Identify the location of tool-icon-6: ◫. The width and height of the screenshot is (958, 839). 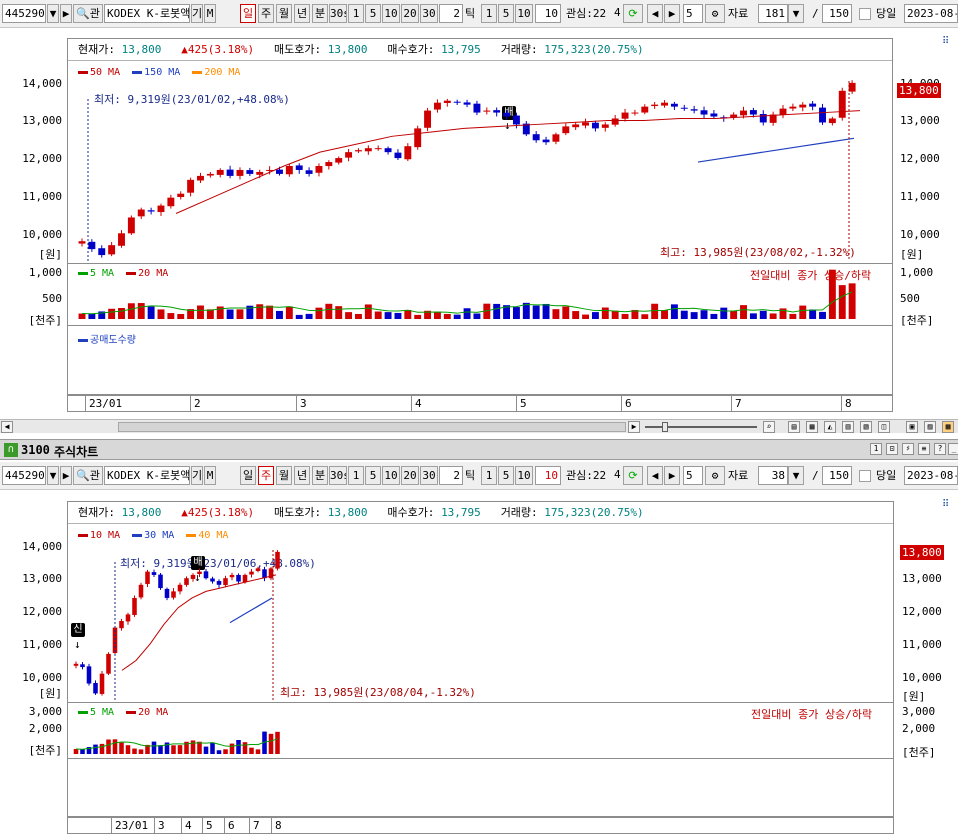
(884, 427).